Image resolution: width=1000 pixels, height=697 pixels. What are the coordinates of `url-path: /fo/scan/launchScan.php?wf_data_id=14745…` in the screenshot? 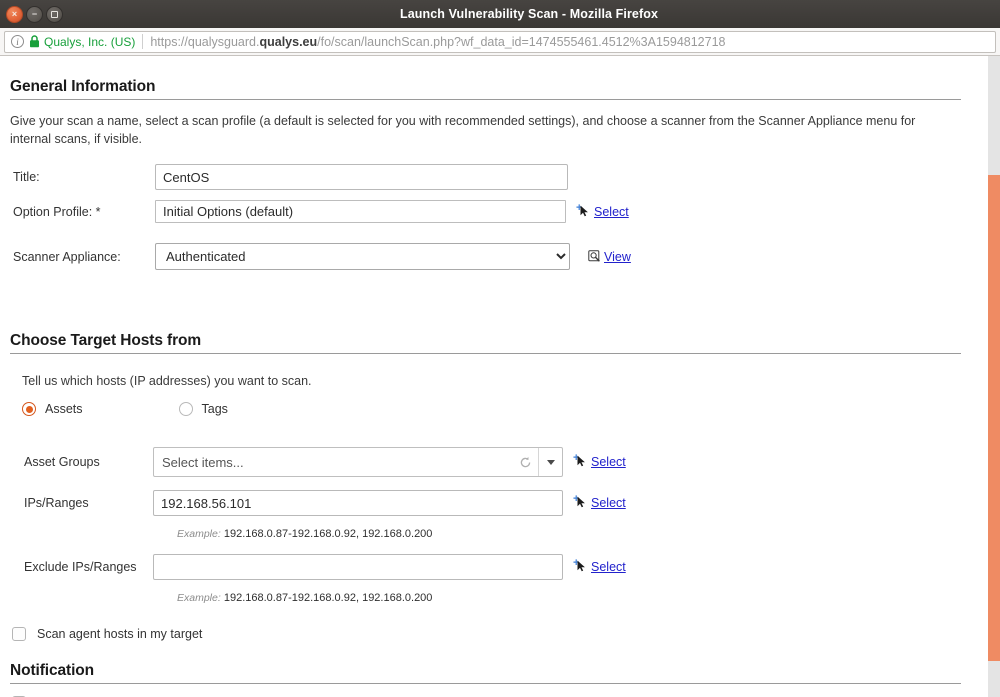 It's located at (521, 41).